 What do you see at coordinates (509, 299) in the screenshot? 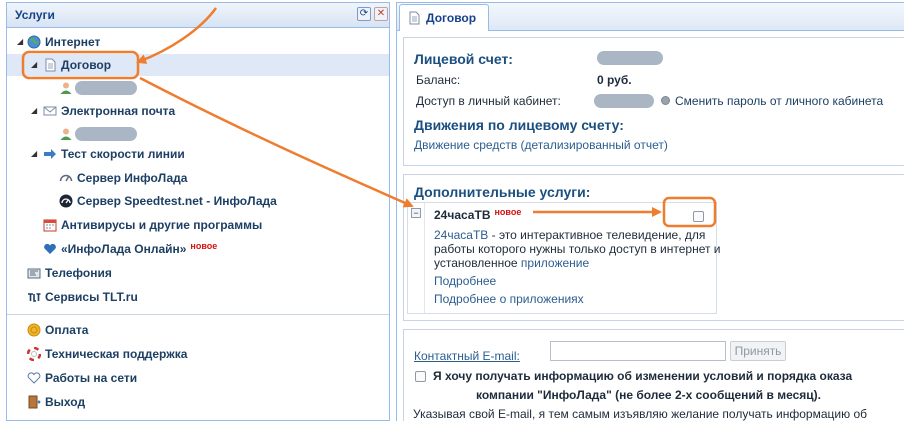
I see `more-apps-link: Подробнее о приложениях` at bounding box center [509, 299].